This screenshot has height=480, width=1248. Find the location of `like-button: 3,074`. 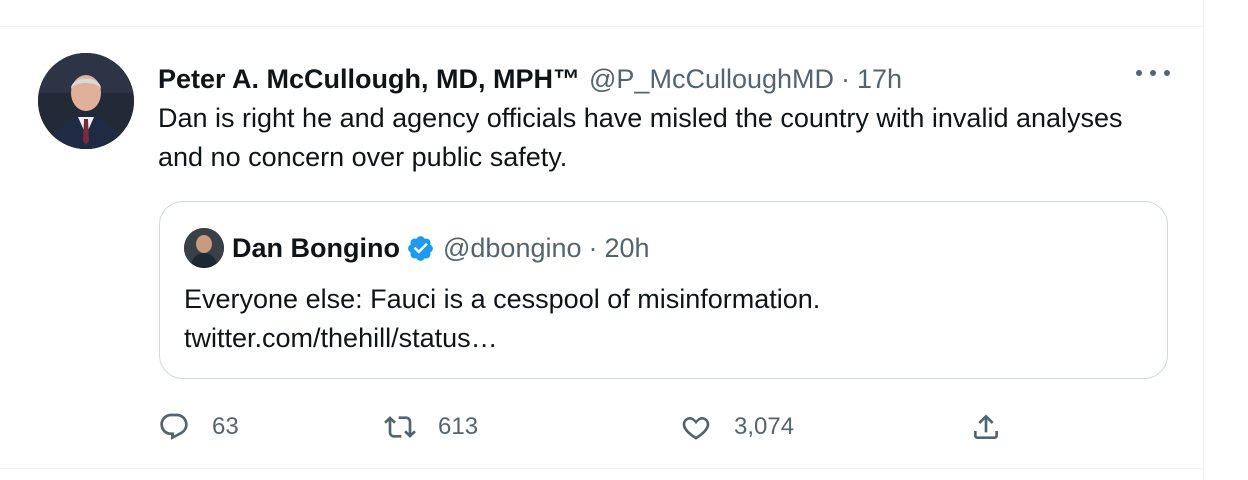

like-button: 3,074 is located at coordinates (737, 427).